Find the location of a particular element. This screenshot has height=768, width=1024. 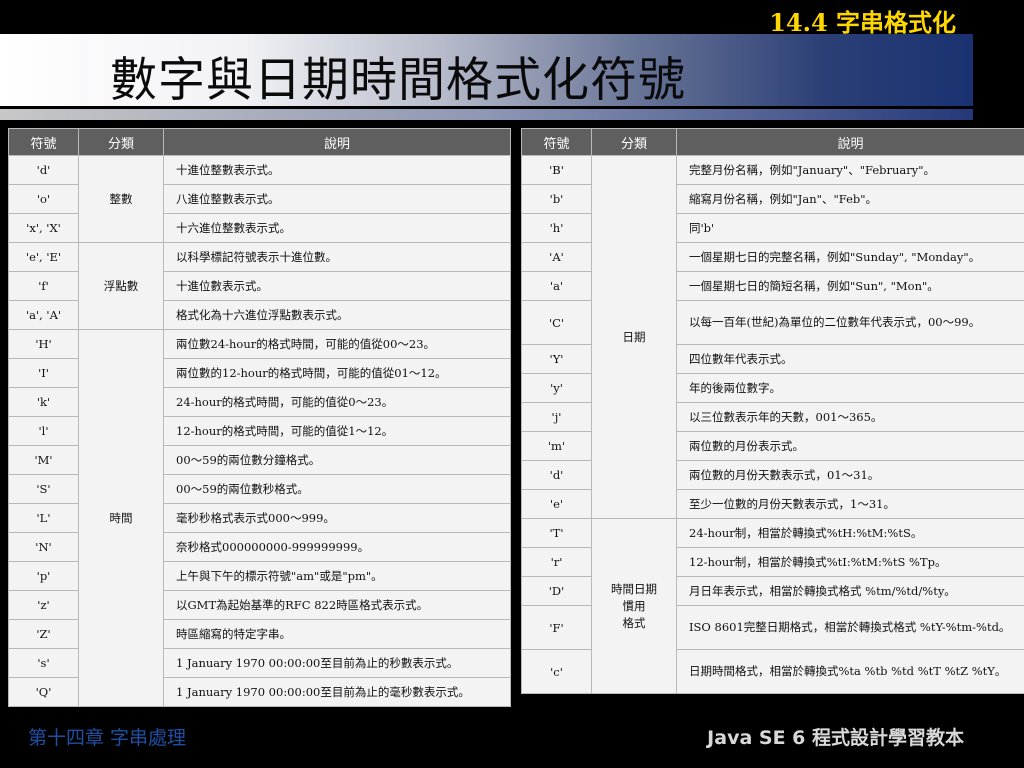

description-cell: 毫秒秒格式表示式000～999。 is located at coordinates (337, 518).